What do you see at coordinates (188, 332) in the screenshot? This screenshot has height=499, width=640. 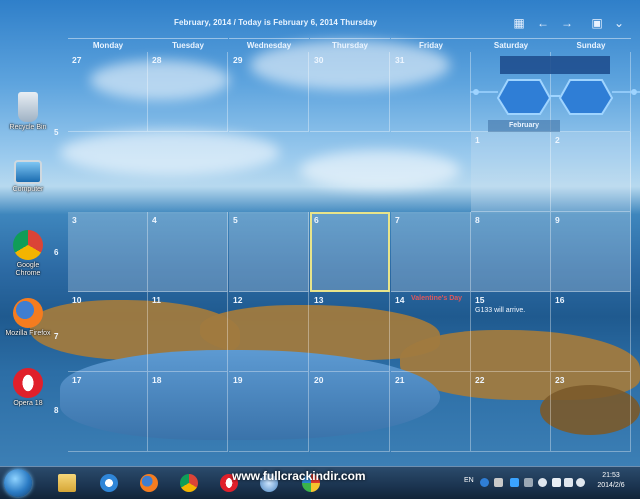 I see `calendar-day-cell: 11` at bounding box center [188, 332].